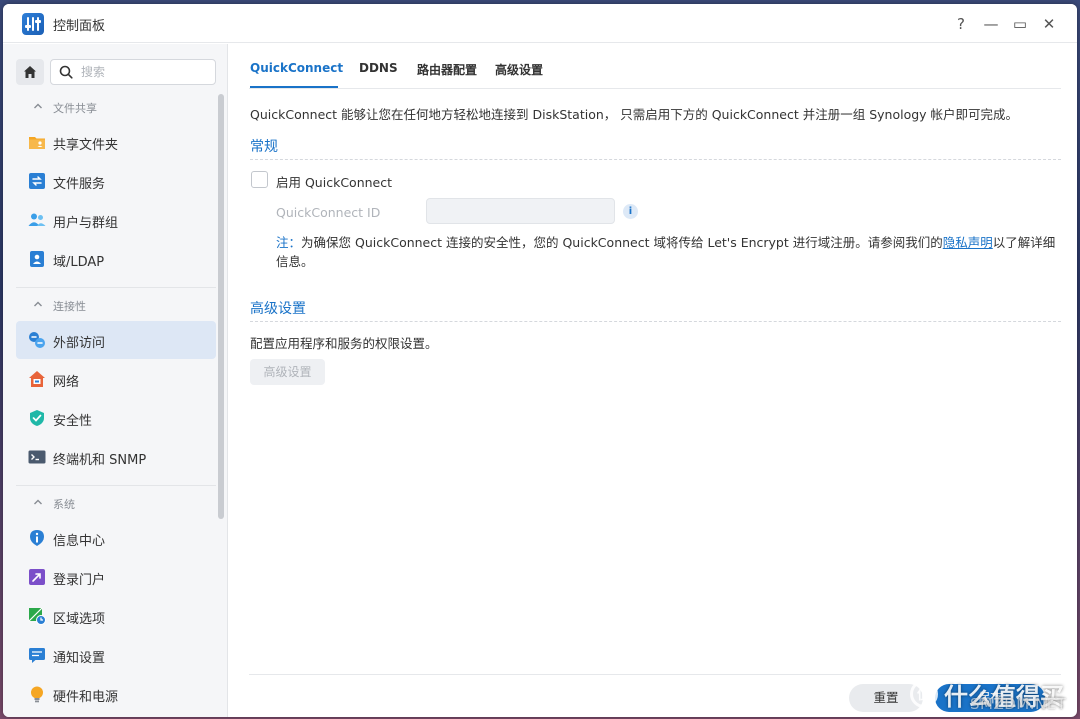 The image size is (1080, 719). I want to click on sidebar-item-label: 共享文件夹, so click(86, 145).